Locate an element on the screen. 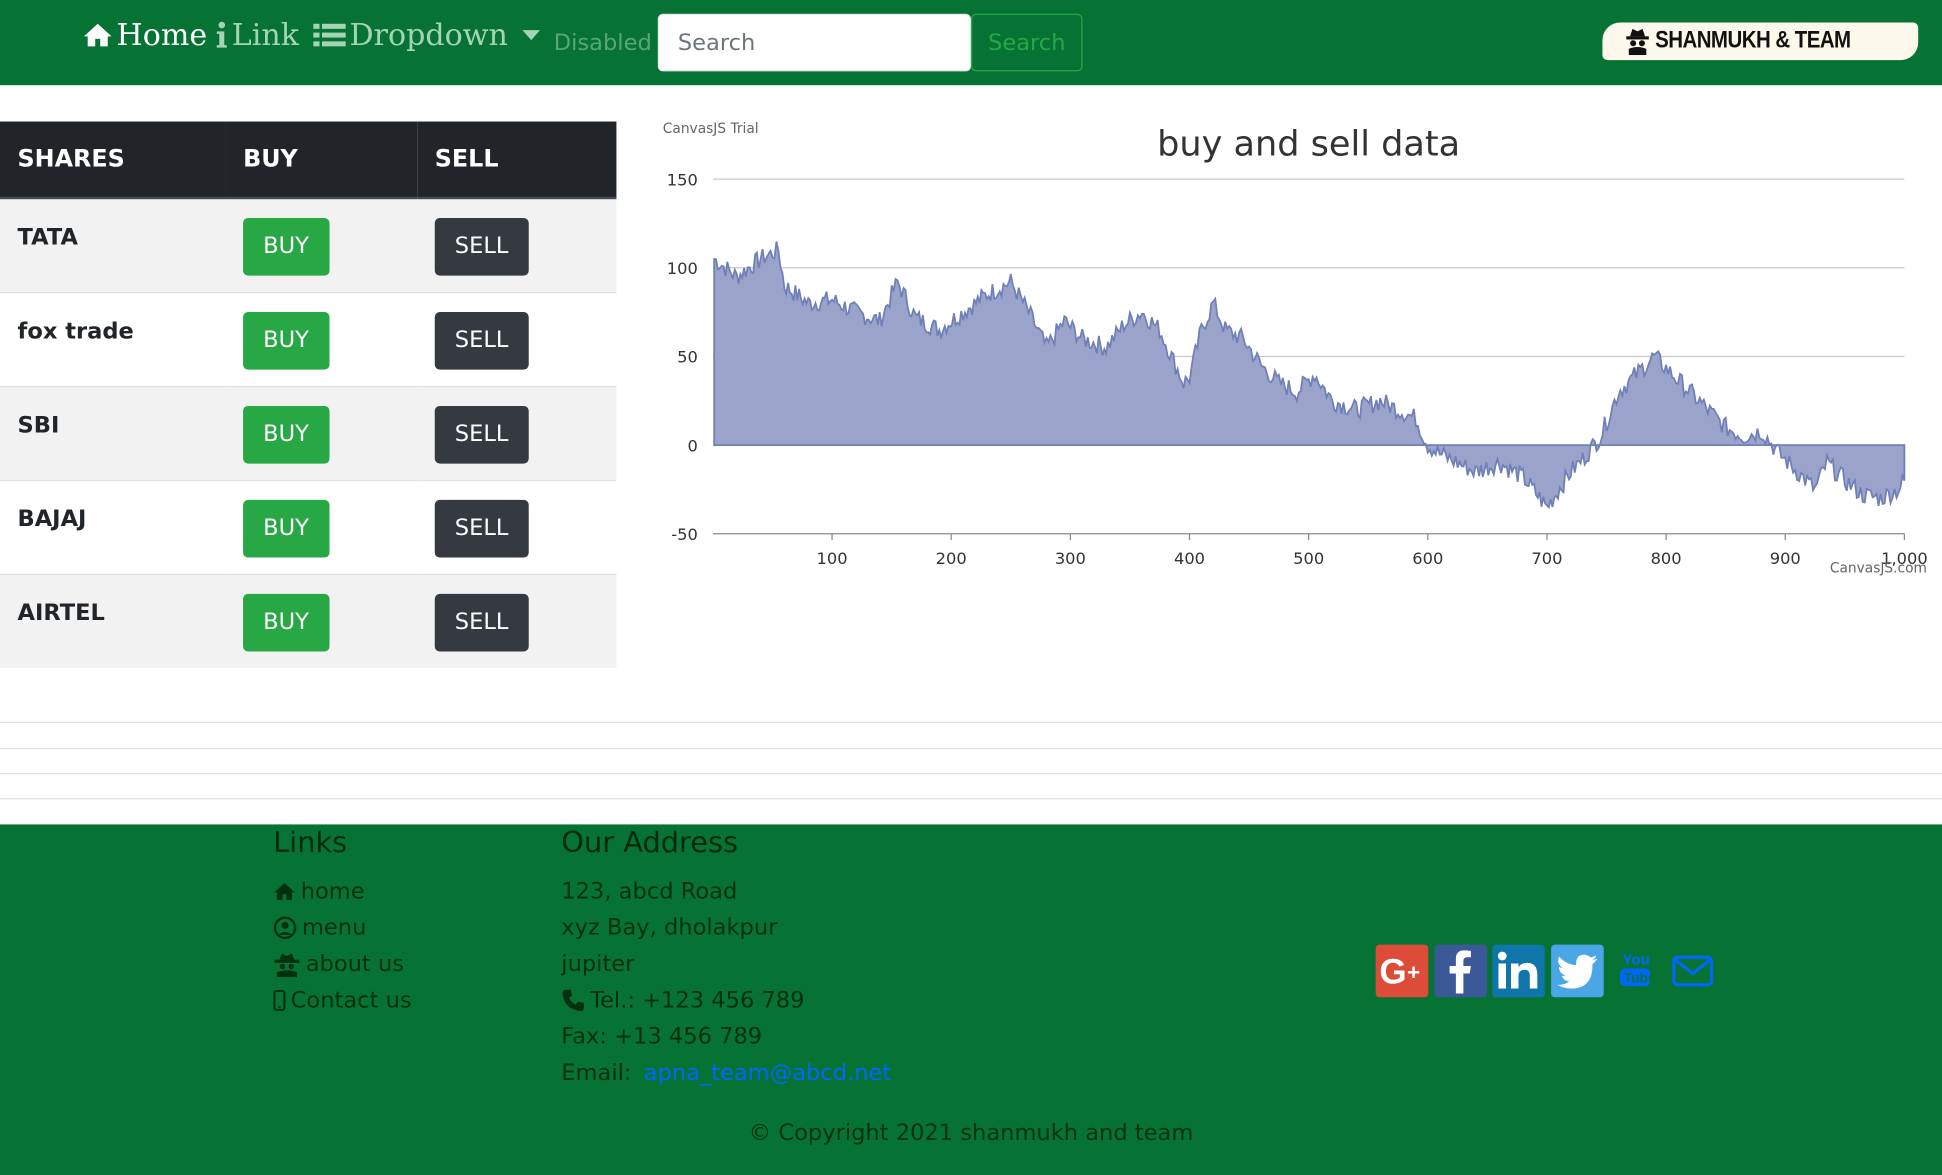 Image resolution: width=1942 pixels, height=1175 pixels. twitter-icon is located at coordinates (1577, 971).